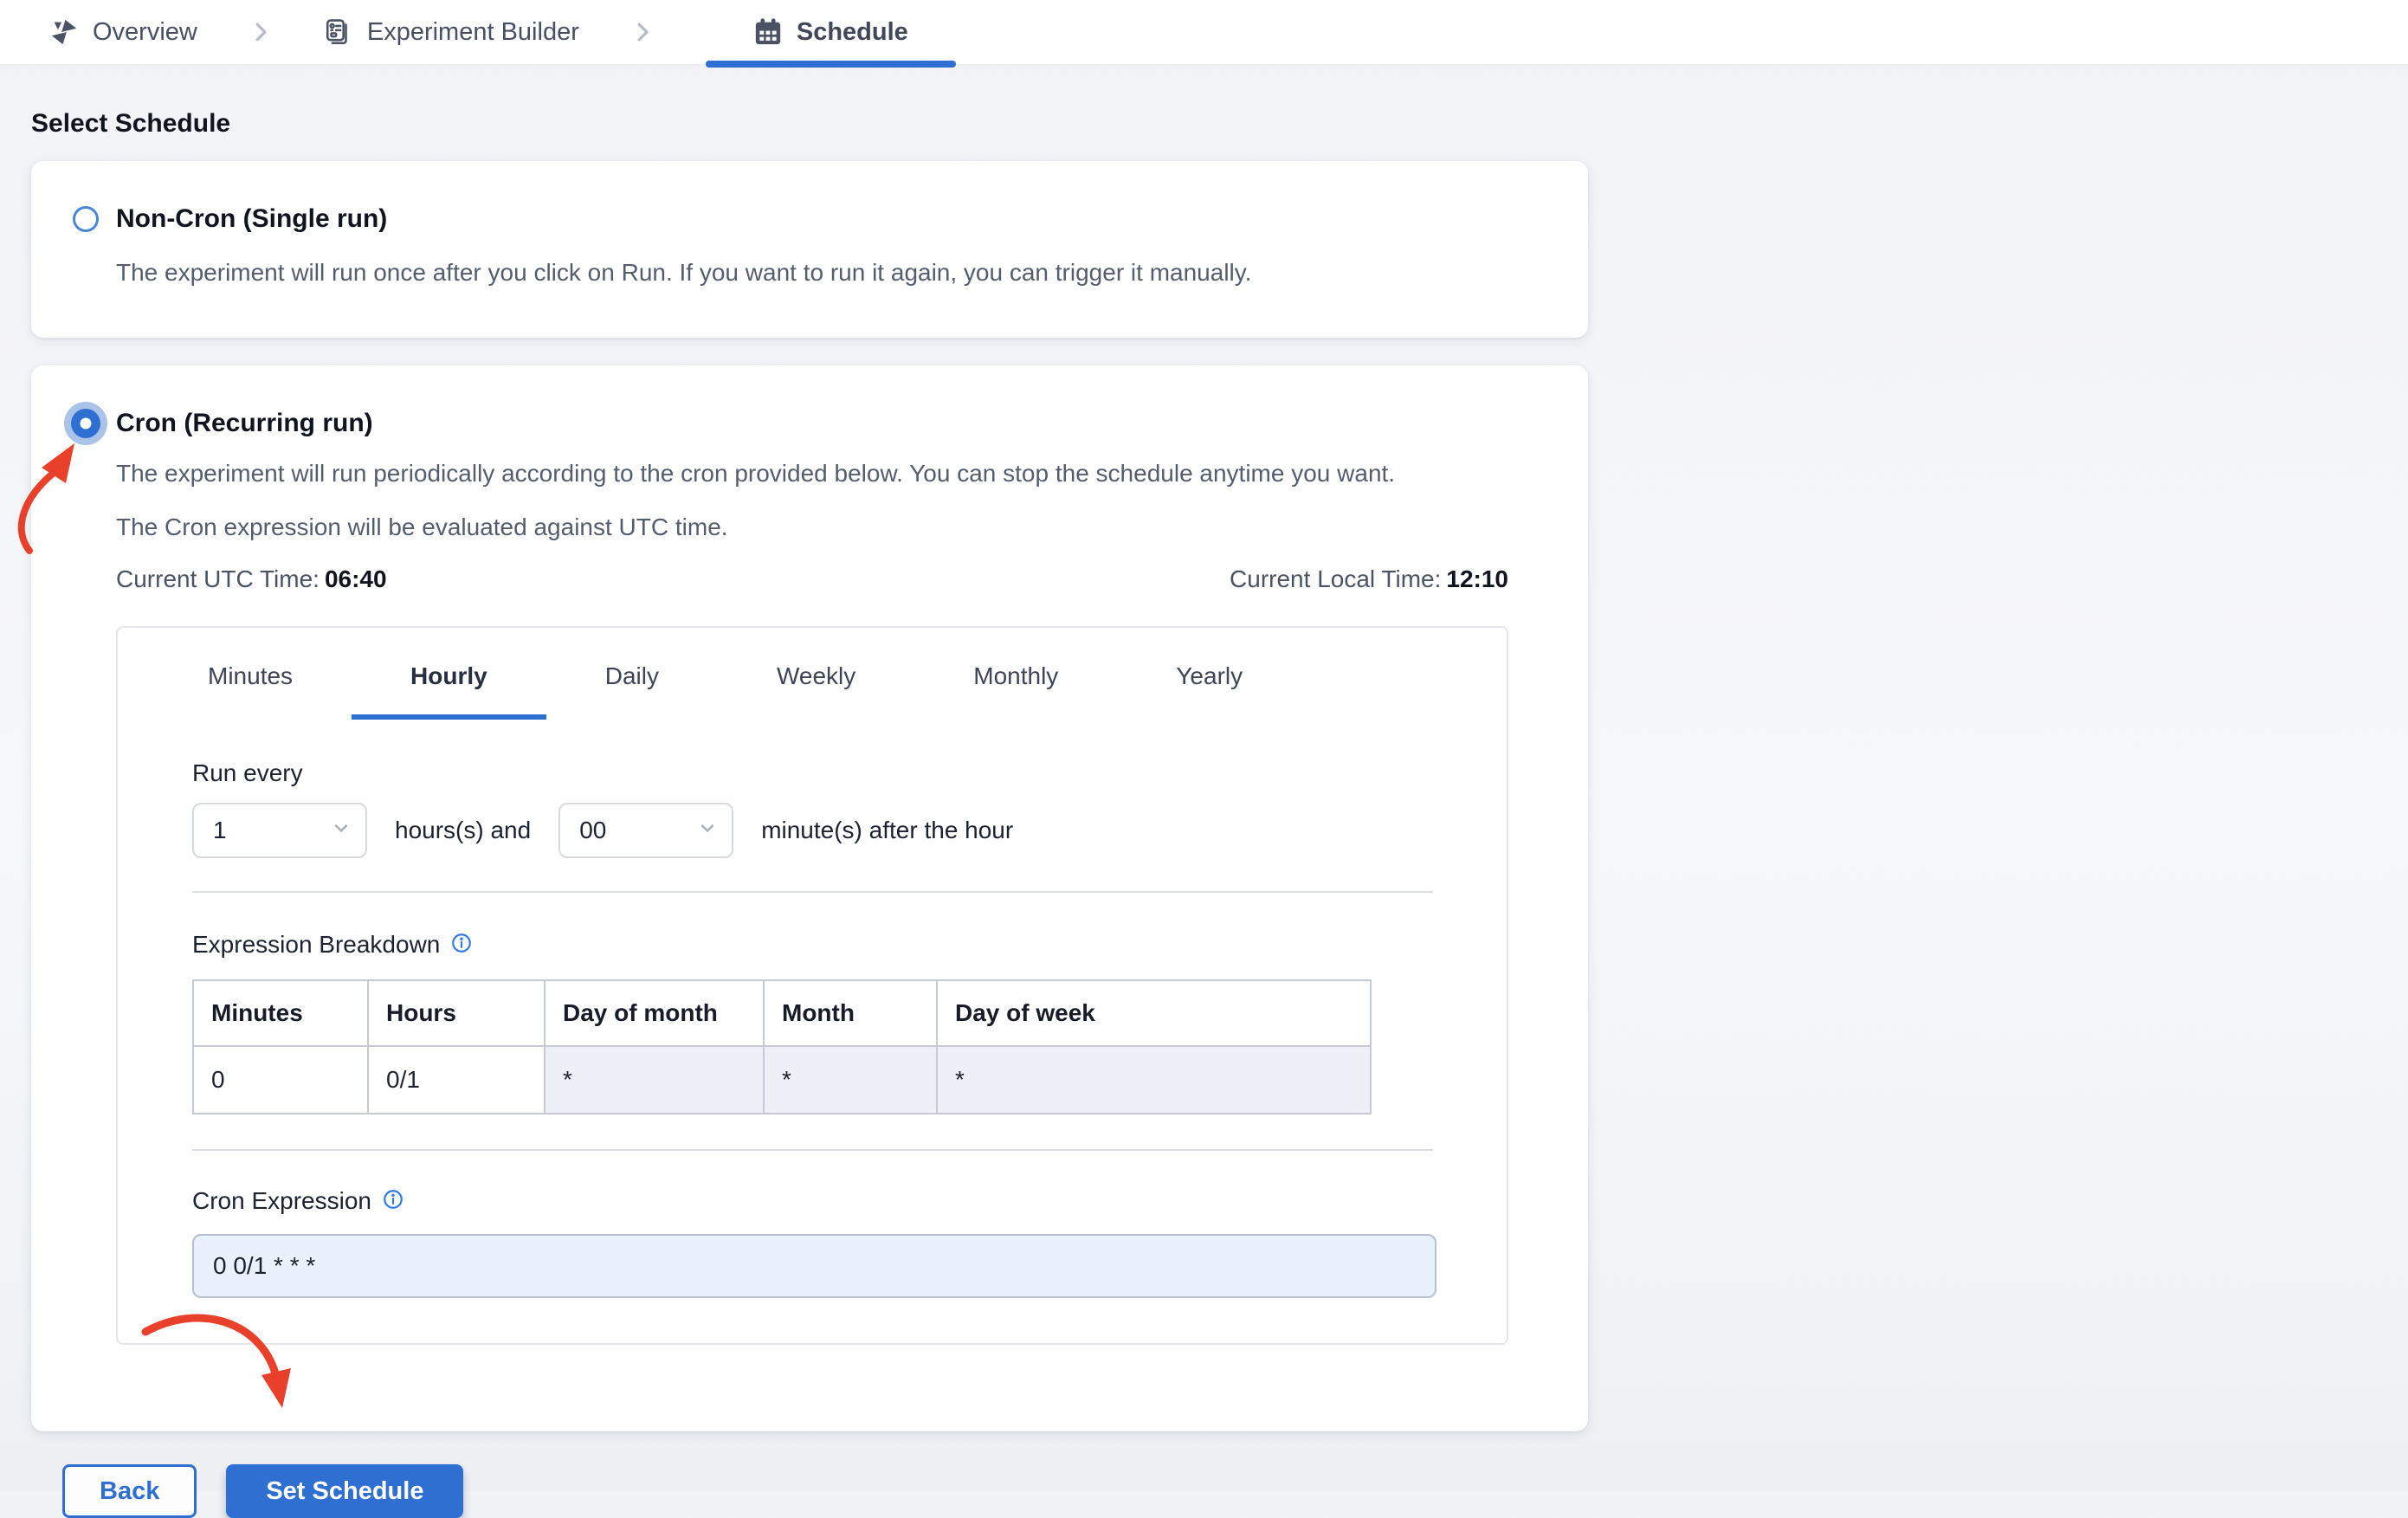 This screenshot has width=2408, height=1518. Describe the element at coordinates (85, 423) in the screenshot. I see `cron-radio` at that location.